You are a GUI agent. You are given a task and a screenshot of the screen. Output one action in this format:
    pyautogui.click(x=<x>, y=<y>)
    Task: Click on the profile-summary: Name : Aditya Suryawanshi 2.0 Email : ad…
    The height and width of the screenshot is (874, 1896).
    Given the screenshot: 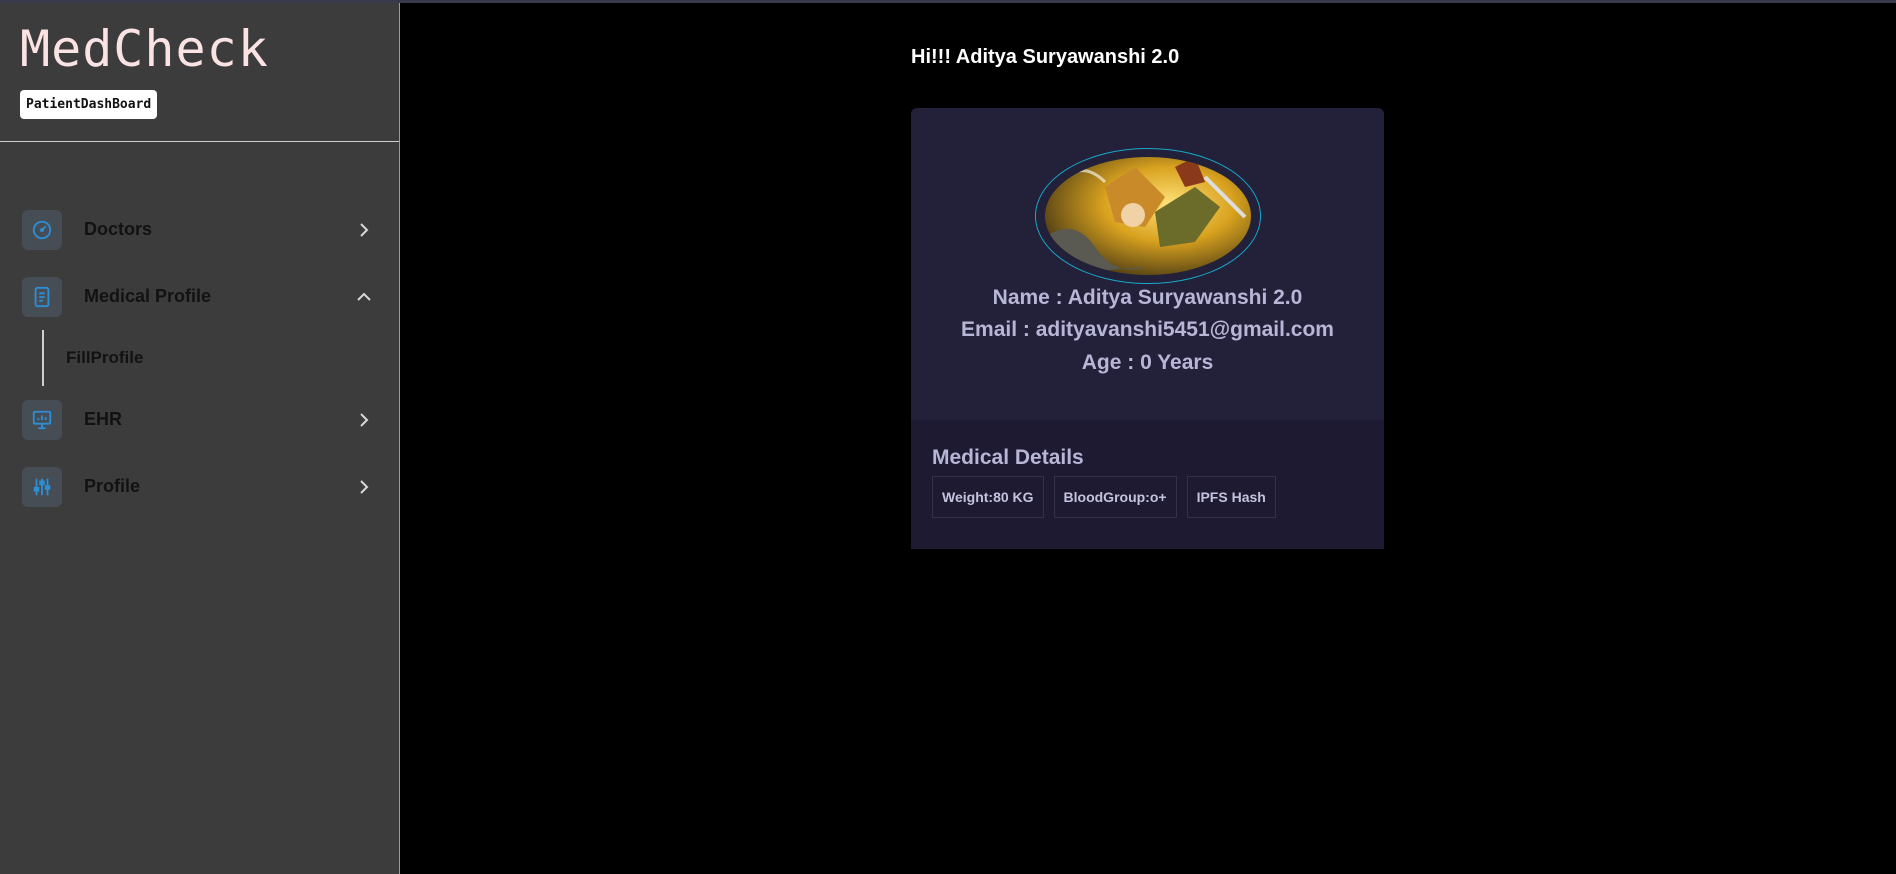 What is the action you would take?
    pyautogui.click(x=1147, y=264)
    